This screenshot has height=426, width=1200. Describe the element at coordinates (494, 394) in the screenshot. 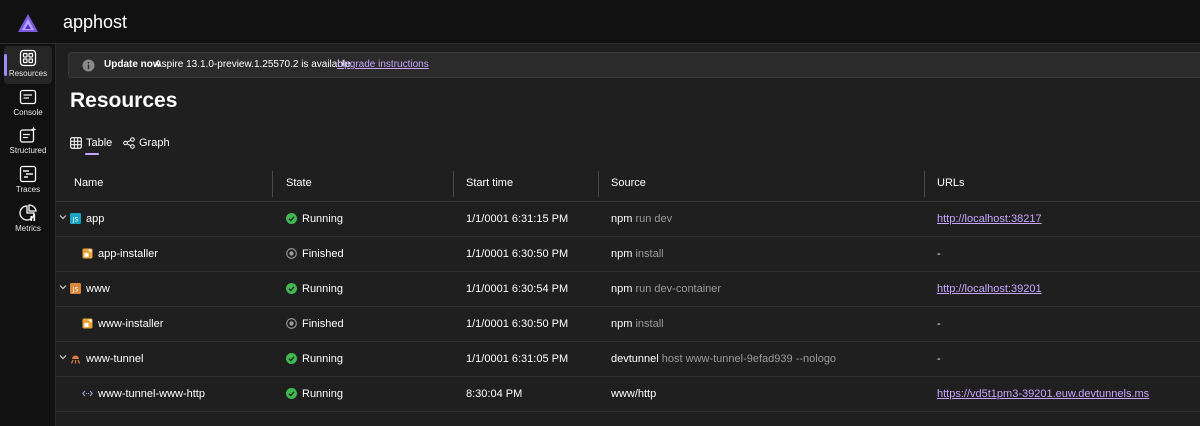

I see `resource-start-time: 8:30:04 PM` at that location.